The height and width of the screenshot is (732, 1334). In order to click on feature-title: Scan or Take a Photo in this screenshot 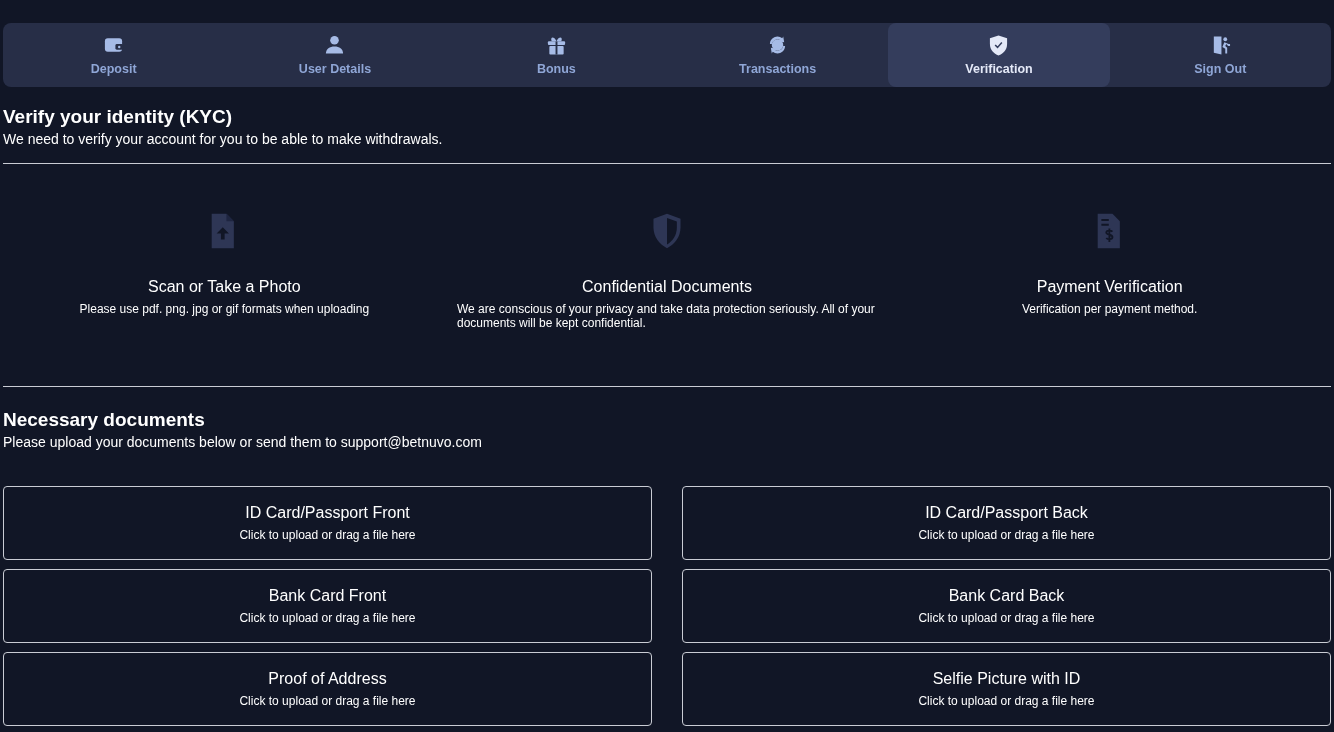, I will do `click(224, 287)`.